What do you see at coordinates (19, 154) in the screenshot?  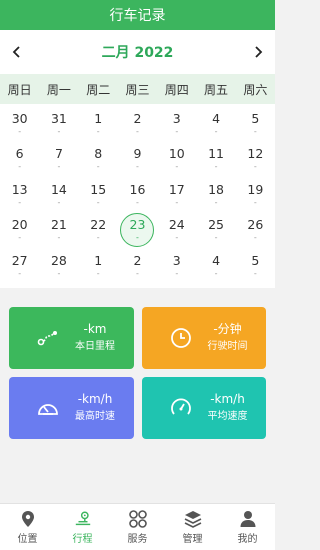 I see `day-number: 6` at bounding box center [19, 154].